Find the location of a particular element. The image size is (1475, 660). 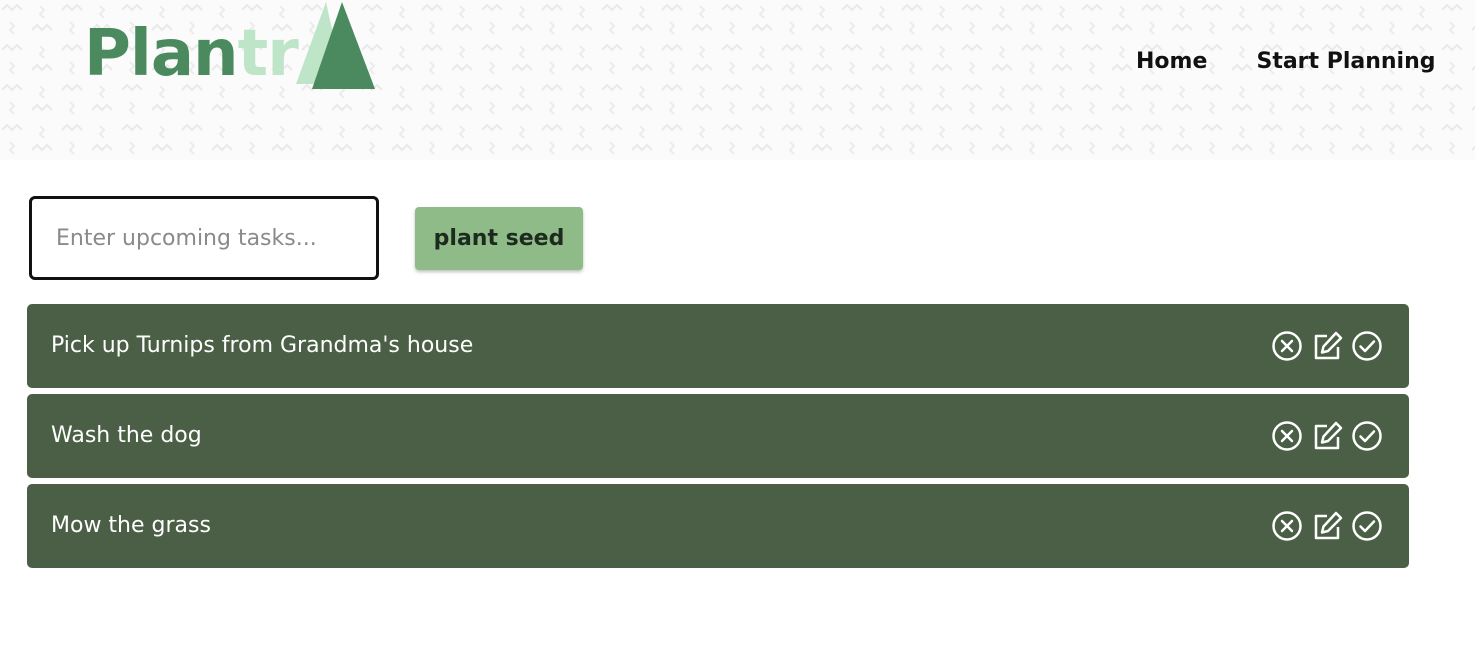

plantr-logo: Plantr is located at coordinates (234, 47).